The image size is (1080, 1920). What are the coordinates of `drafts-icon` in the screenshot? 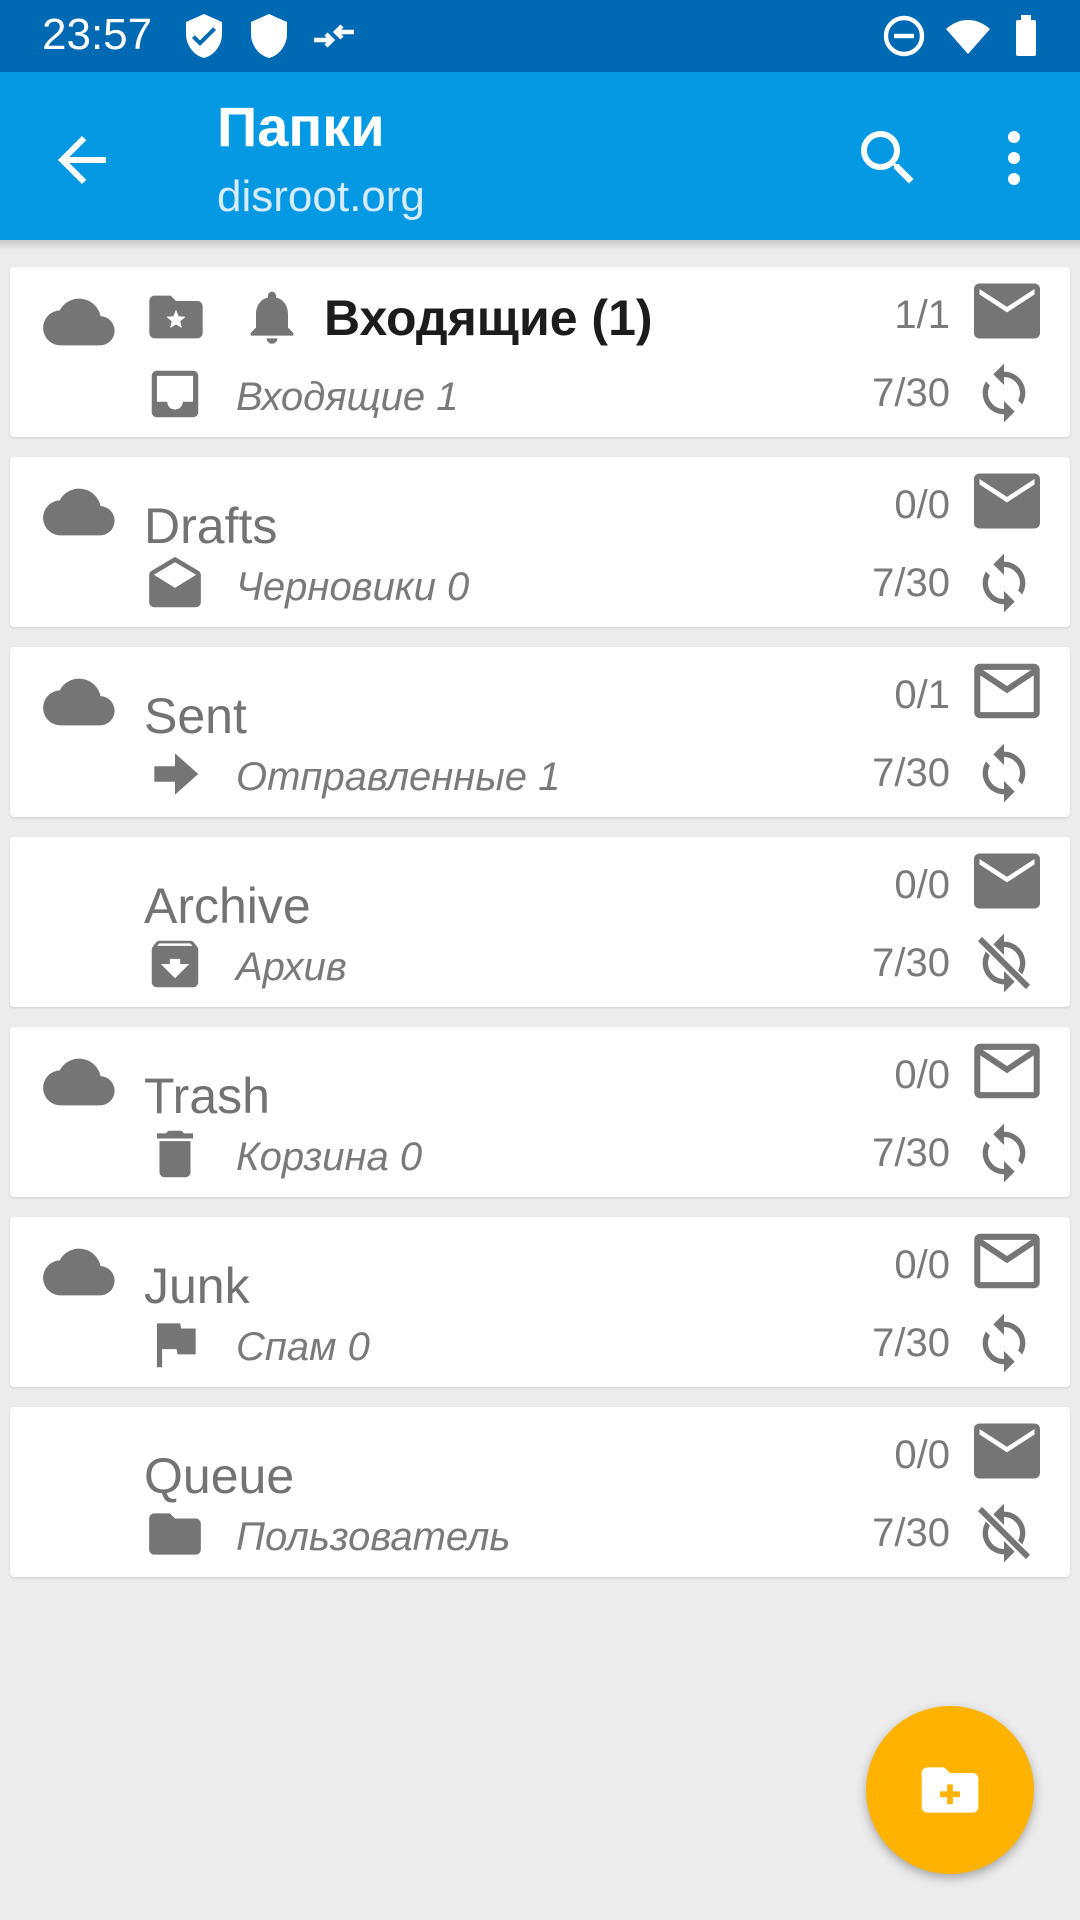 It's located at (175, 584).